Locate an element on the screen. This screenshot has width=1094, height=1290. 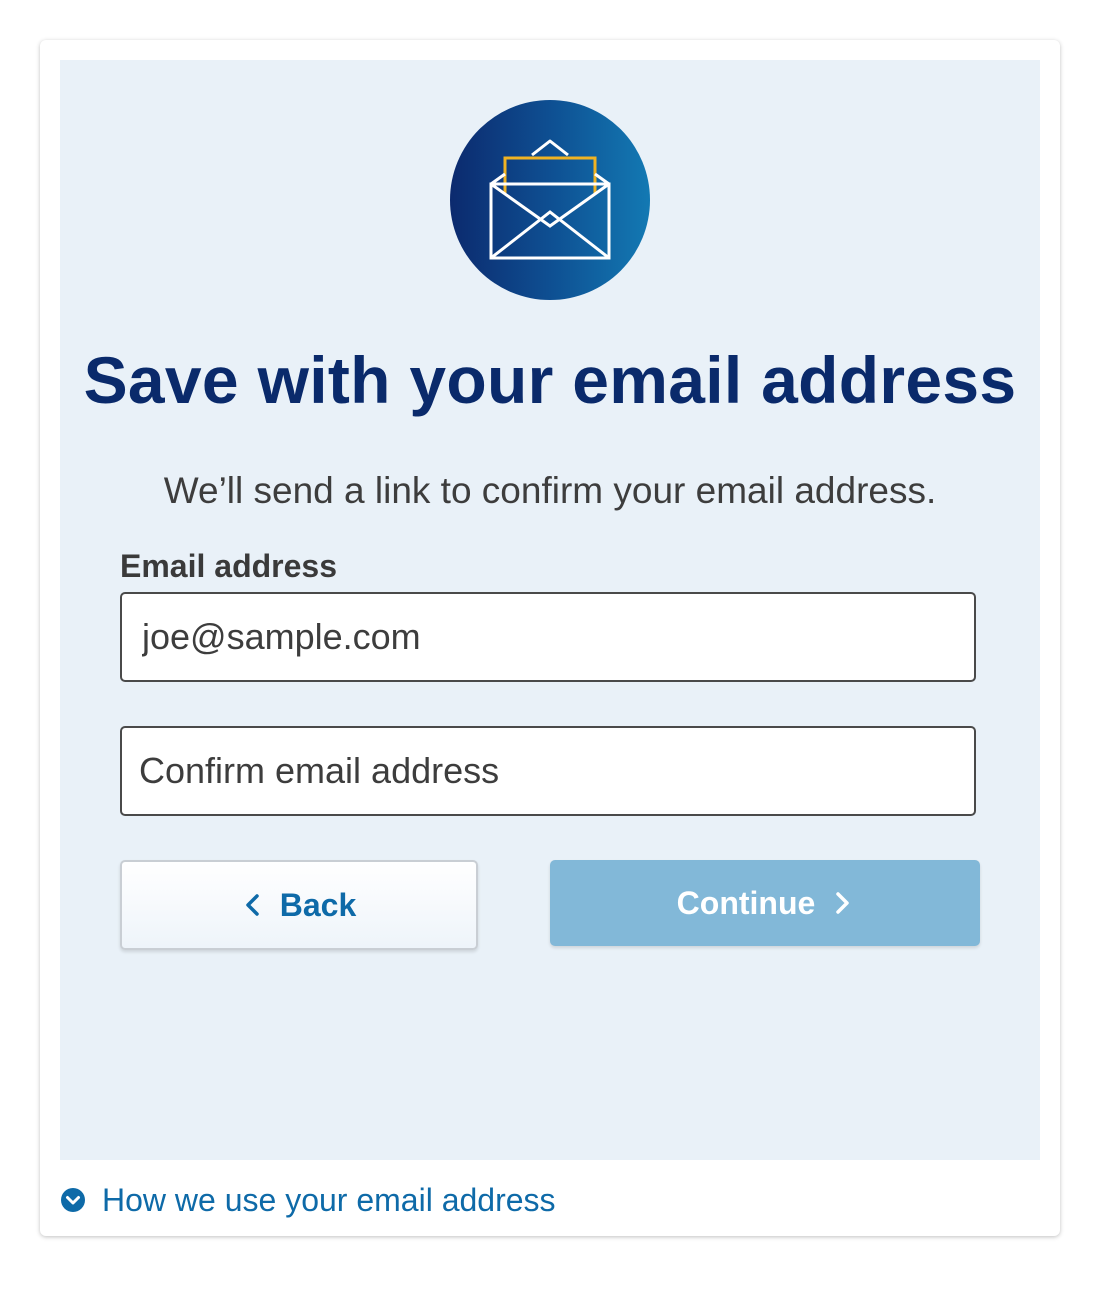
continue-button: Continue is located at coordinates (765, 903).